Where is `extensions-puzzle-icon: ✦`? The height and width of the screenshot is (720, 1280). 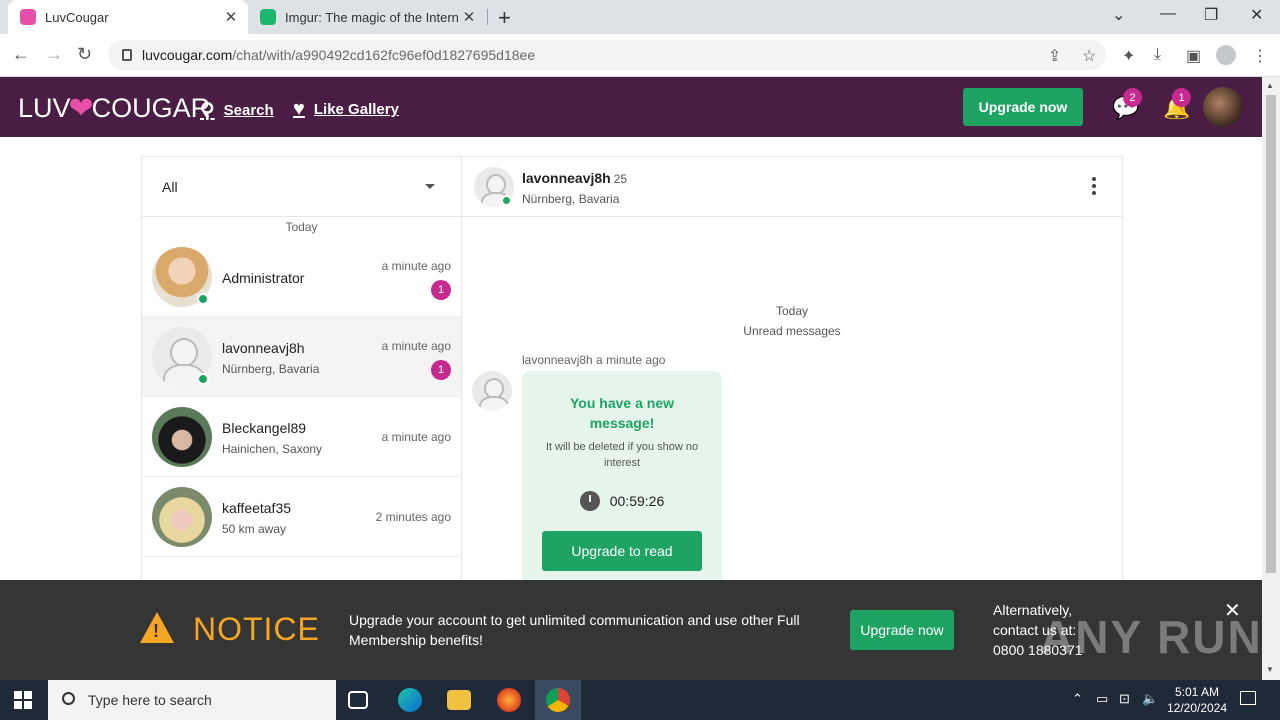 extensions-puzzle-icon: ✦ is located at coordinates (1128, 56).